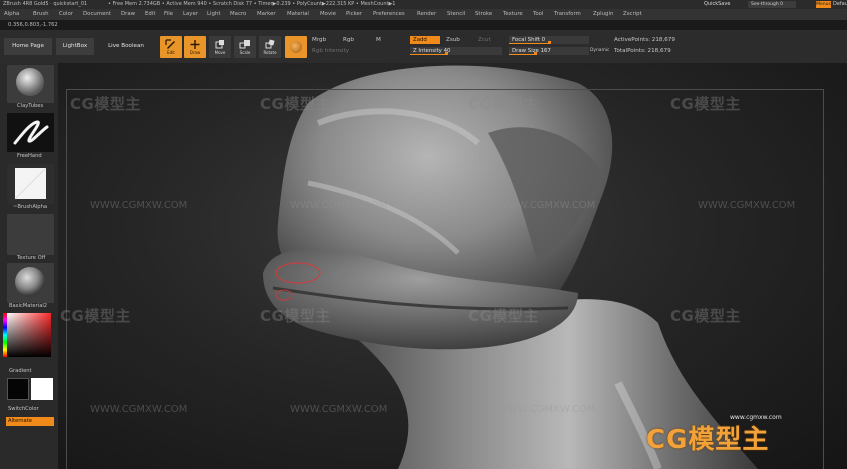  Describe the element at coordinates (319, 40) in the screenshot. I see `mrgb-button: Mrgb` at that location.